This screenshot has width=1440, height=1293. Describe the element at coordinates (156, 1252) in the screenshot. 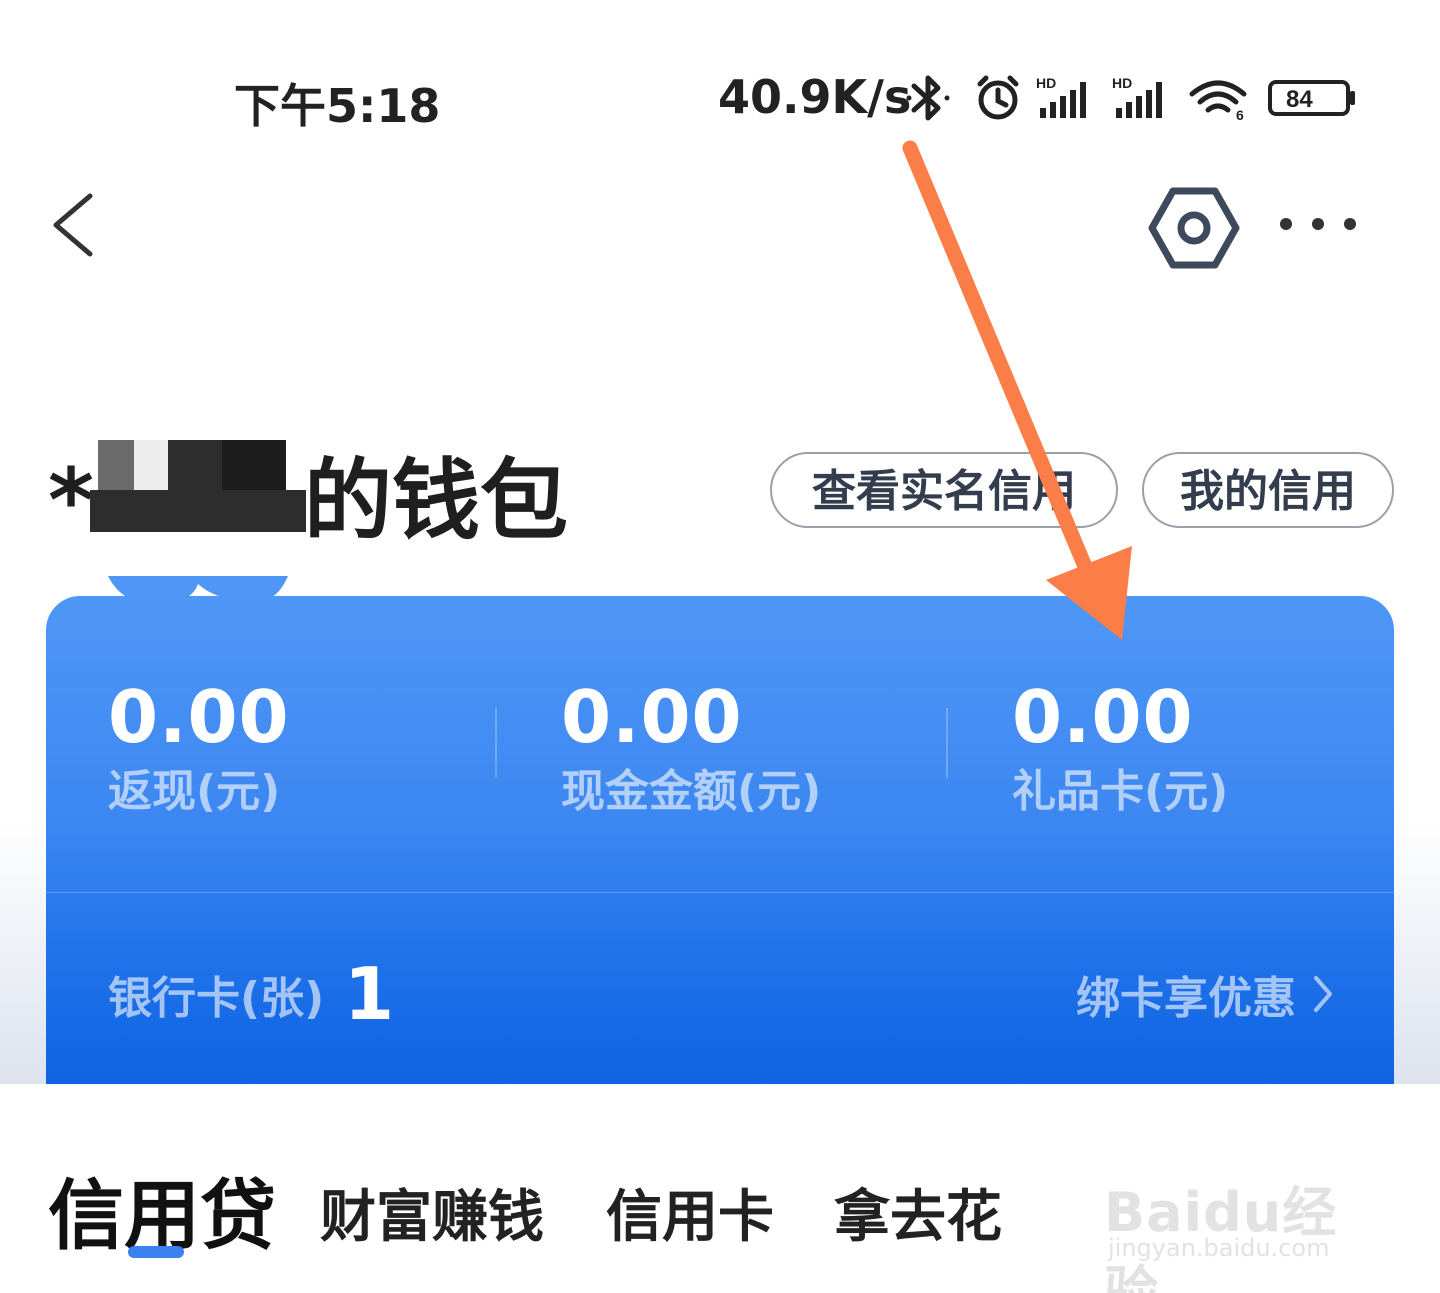

I see `active-tab-indicator` at that location.